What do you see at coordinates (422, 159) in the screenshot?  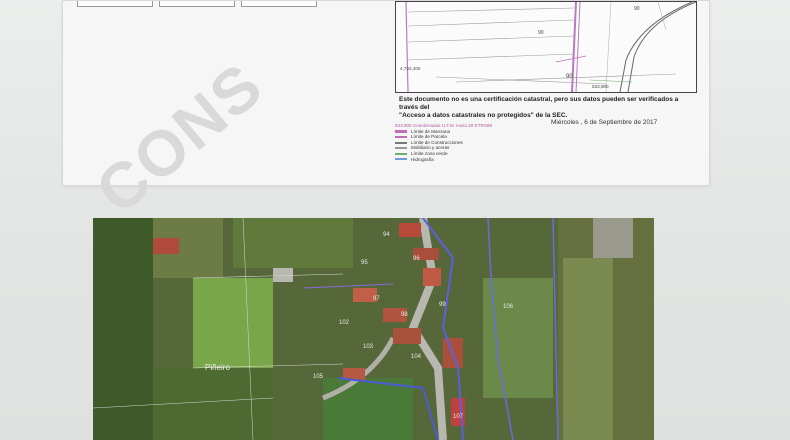 I see `legend-item-label: Hidrografía` at bounding box center [422, 159].